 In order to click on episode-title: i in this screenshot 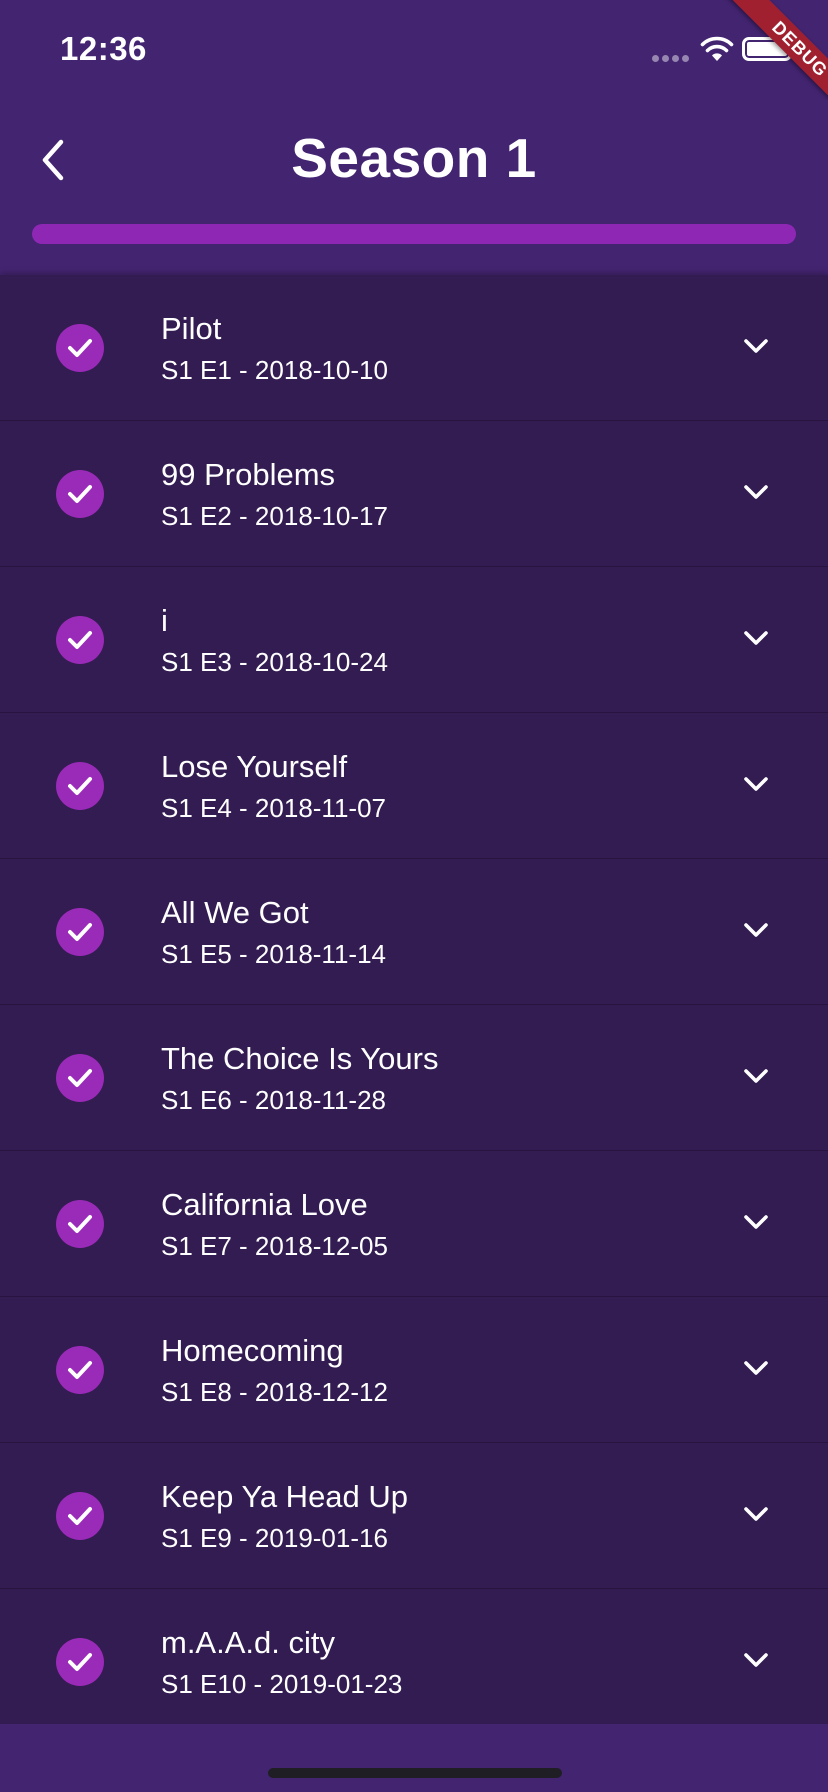, I will do `click(164, 620)`.